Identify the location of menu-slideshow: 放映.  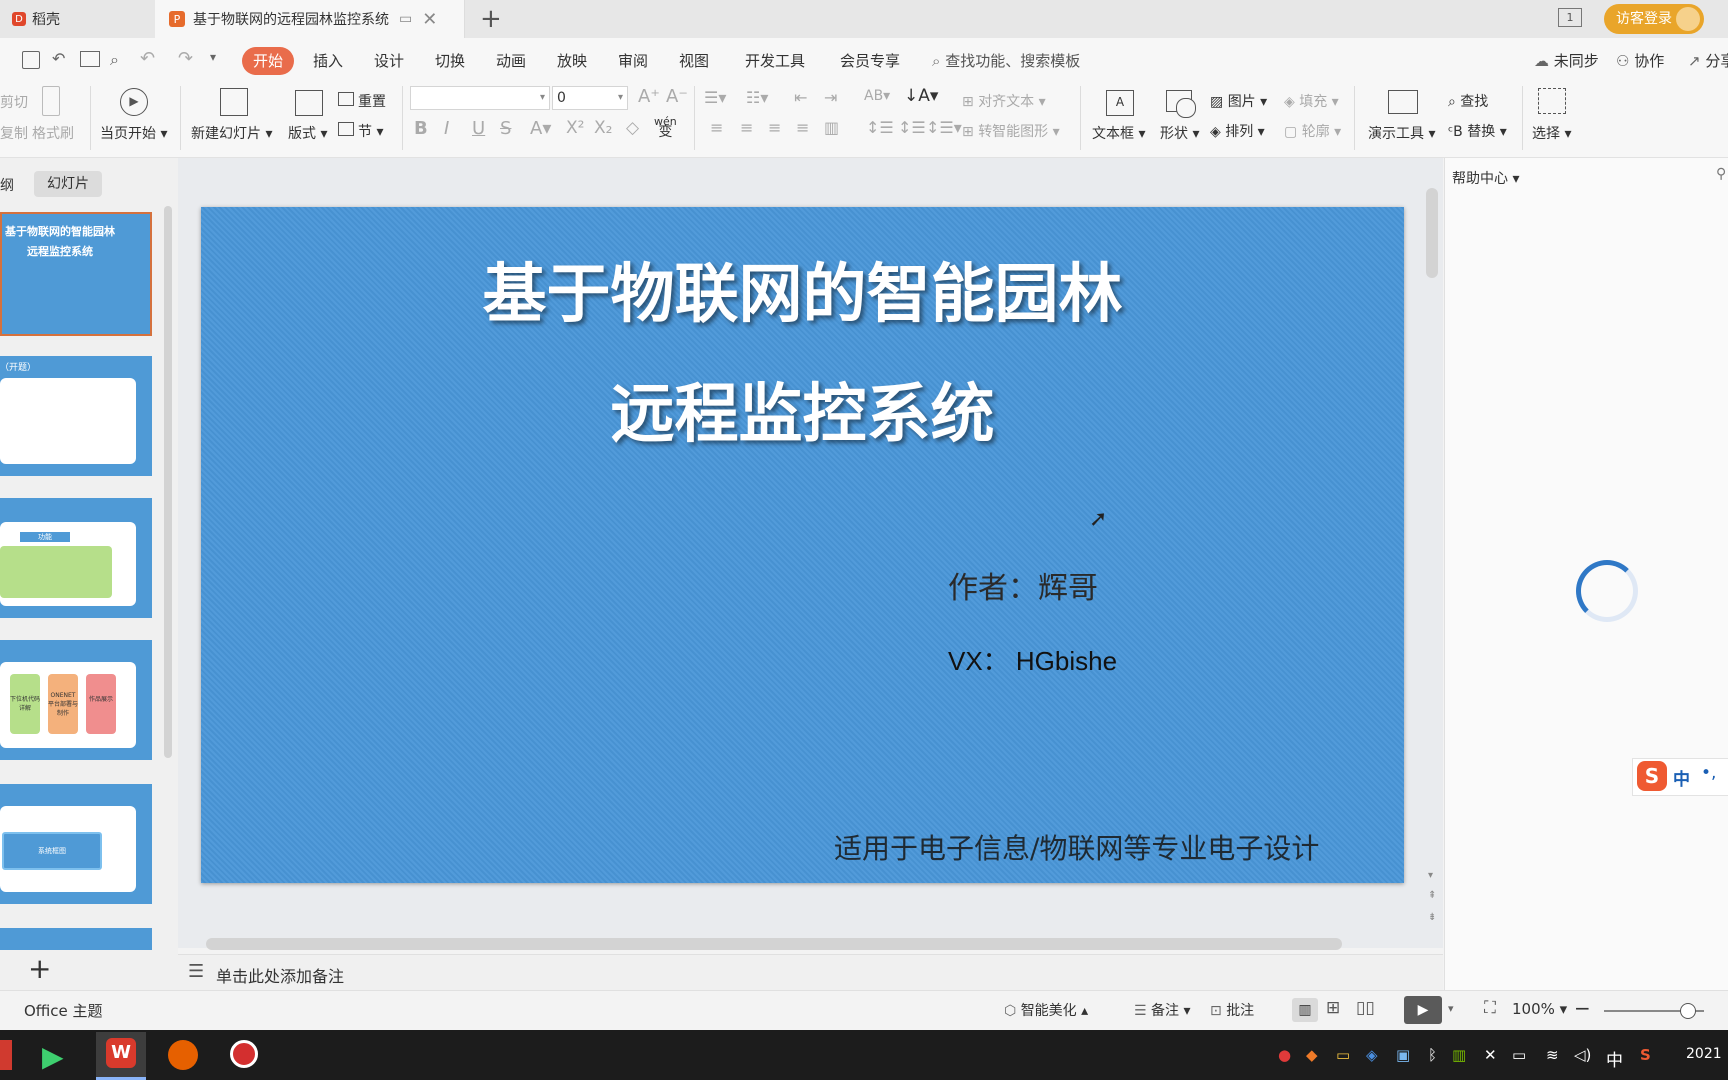
(572, 60).